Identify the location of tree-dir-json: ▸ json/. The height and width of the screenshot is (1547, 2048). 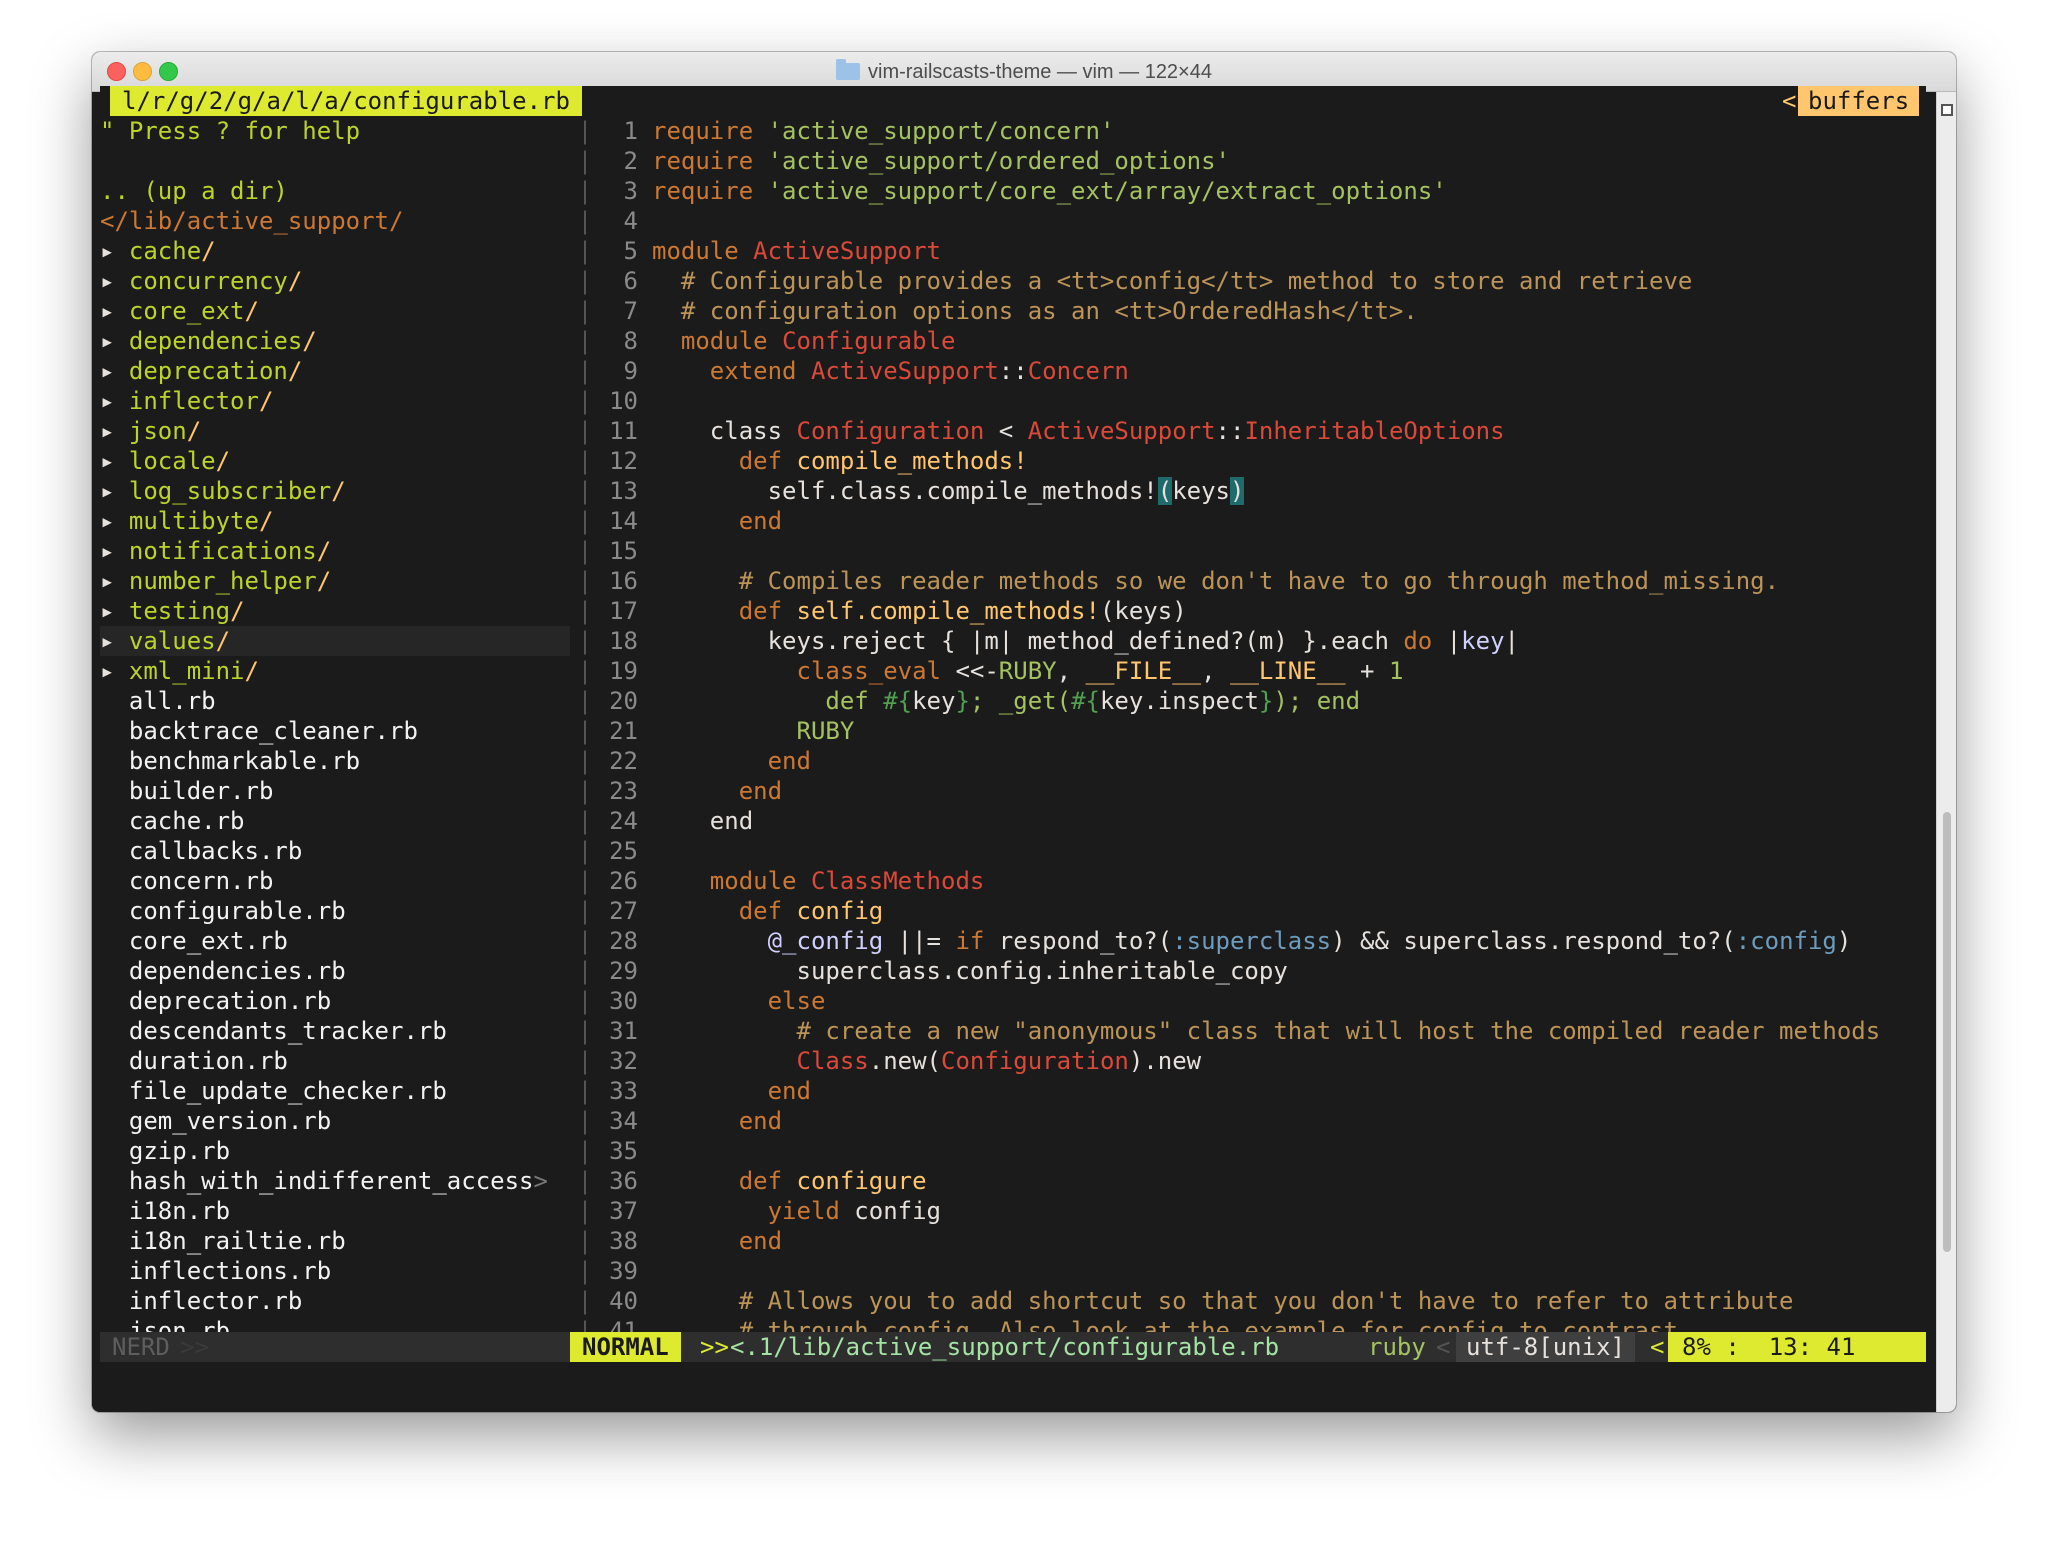
(335, 431).